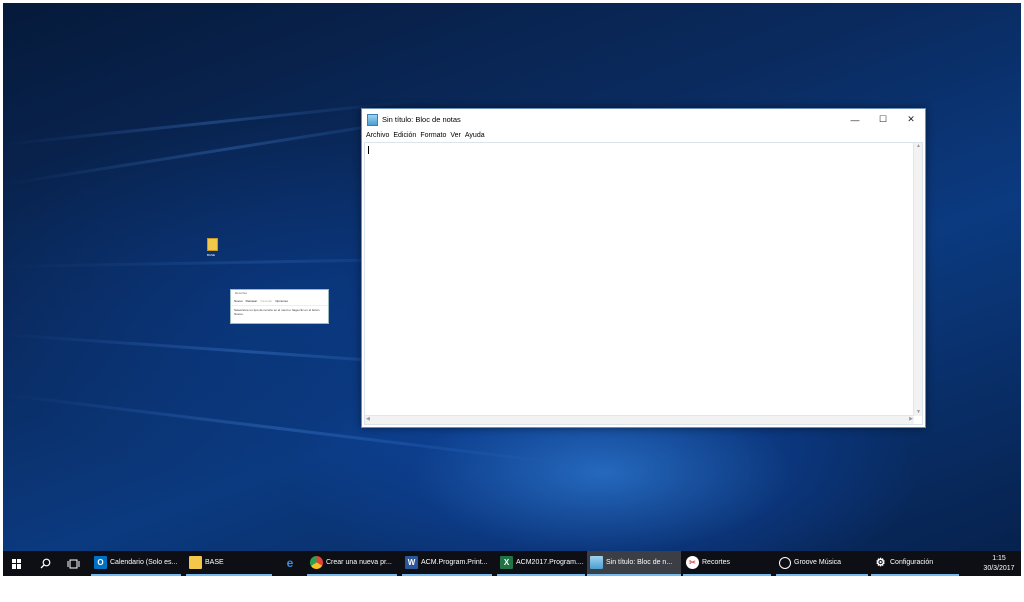 Image resolution: width=1024 pixels, height=602 pixels. I want to click on menu-bar: Archivo Edición Formato Ver Ayuda, so click(643, 135).